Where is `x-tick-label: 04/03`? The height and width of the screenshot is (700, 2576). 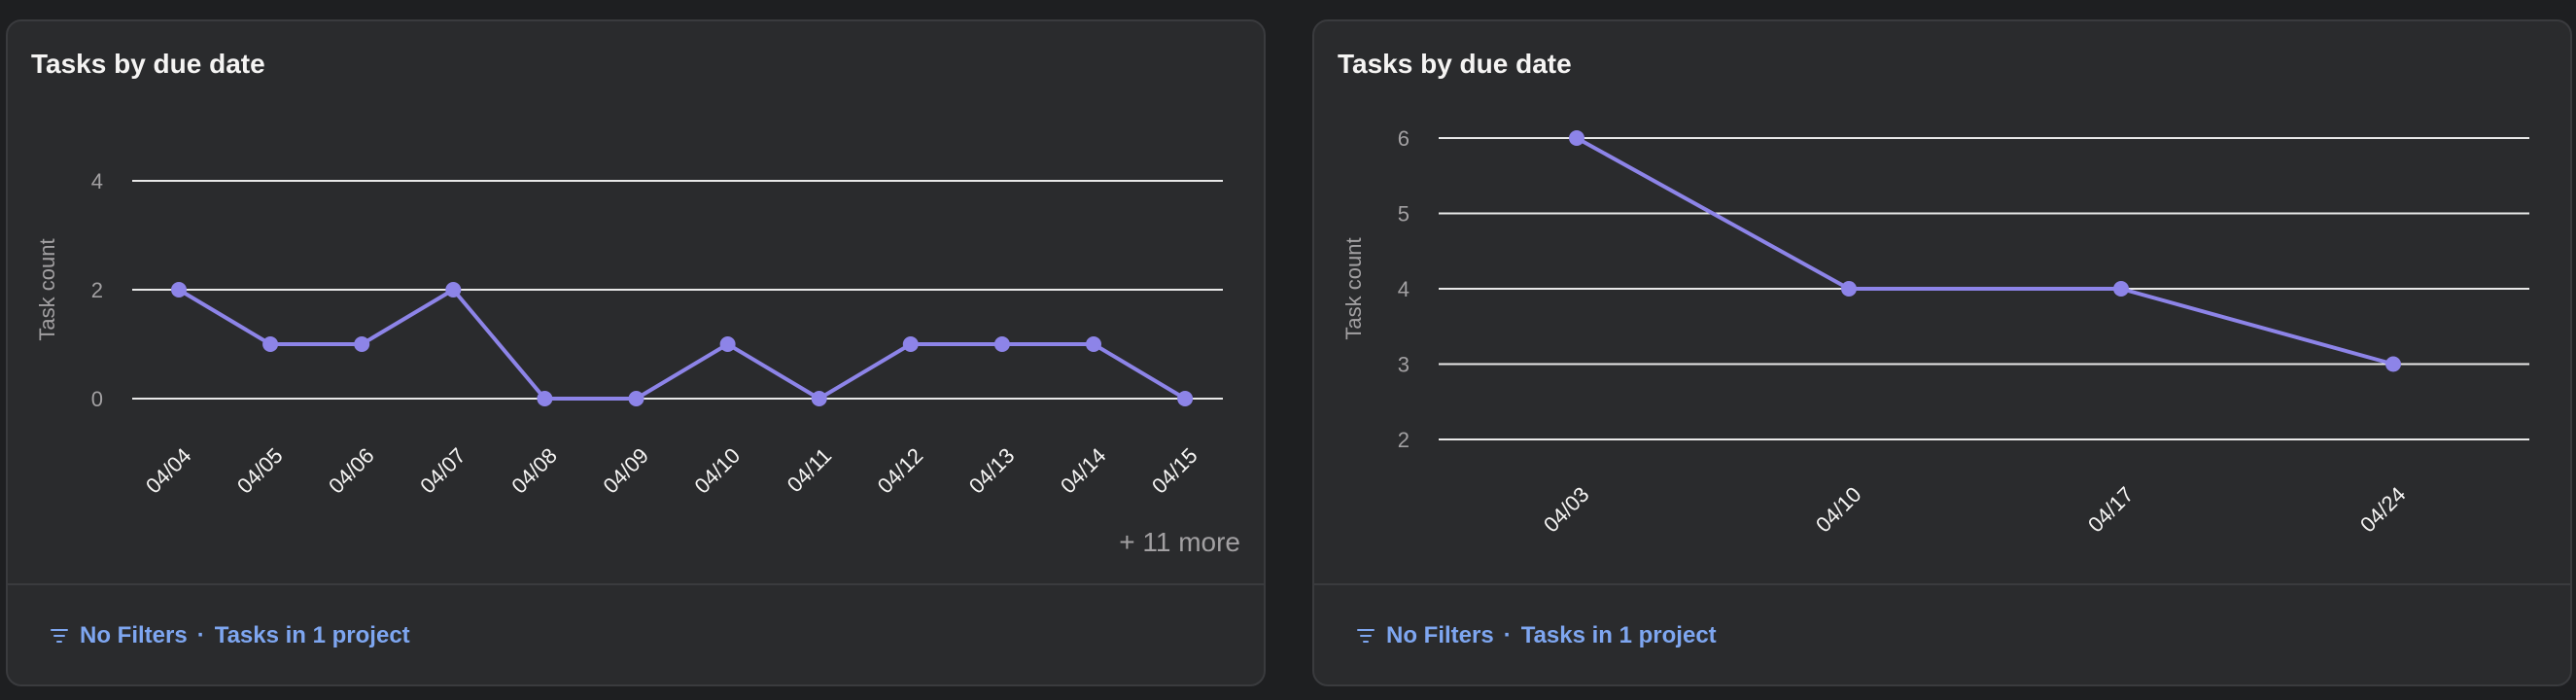
x-tick-label: 04/03 is located at coordinates (1566, 510).